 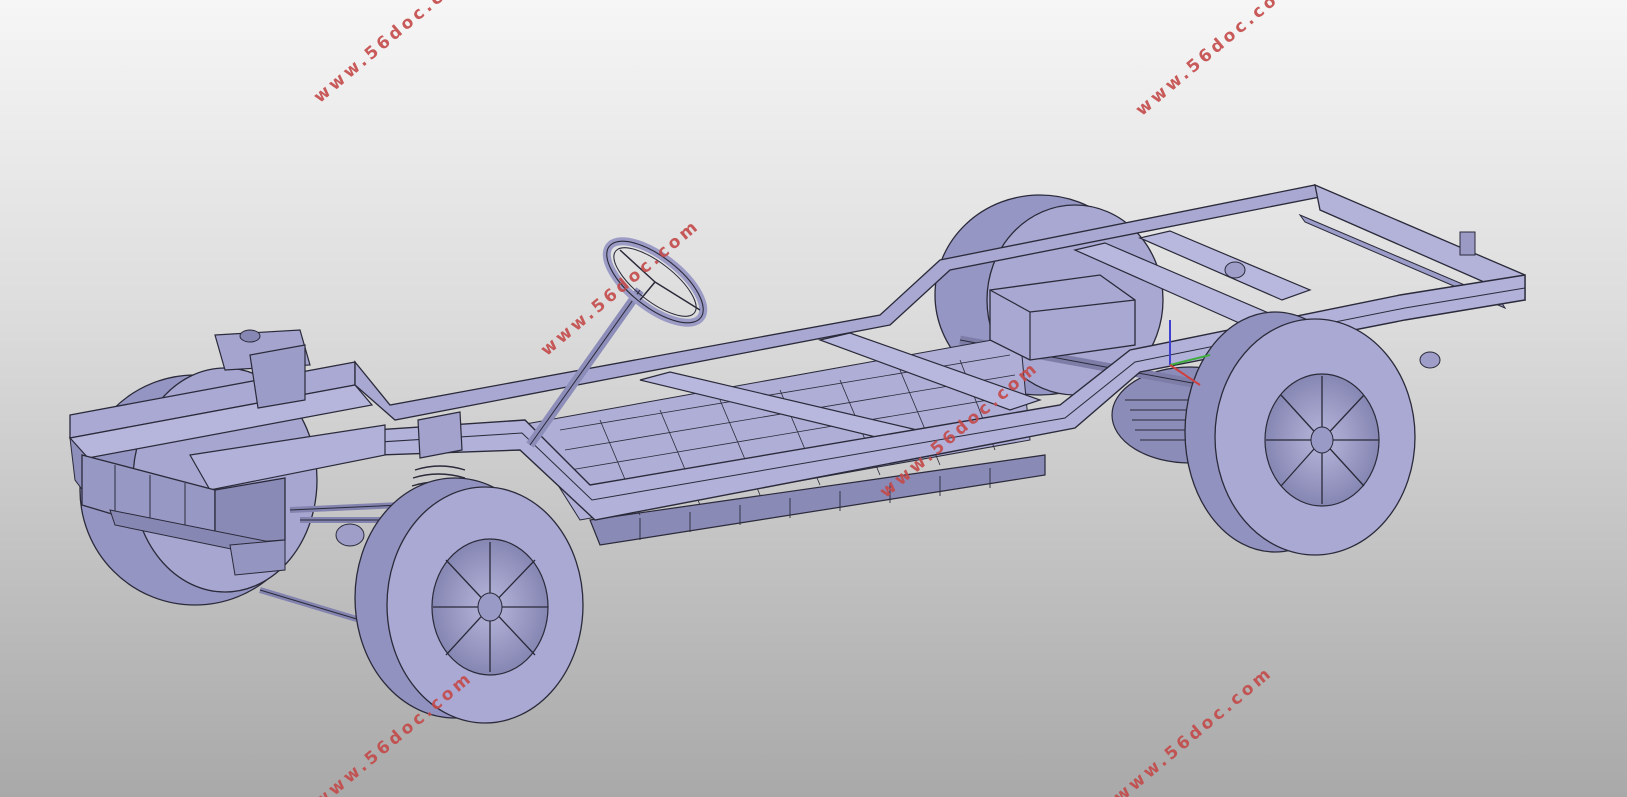 What do you see at coordinates (1300, 433) in the screenshot?
I see `rear-right-wheel` at bounding box center [1300, 433].